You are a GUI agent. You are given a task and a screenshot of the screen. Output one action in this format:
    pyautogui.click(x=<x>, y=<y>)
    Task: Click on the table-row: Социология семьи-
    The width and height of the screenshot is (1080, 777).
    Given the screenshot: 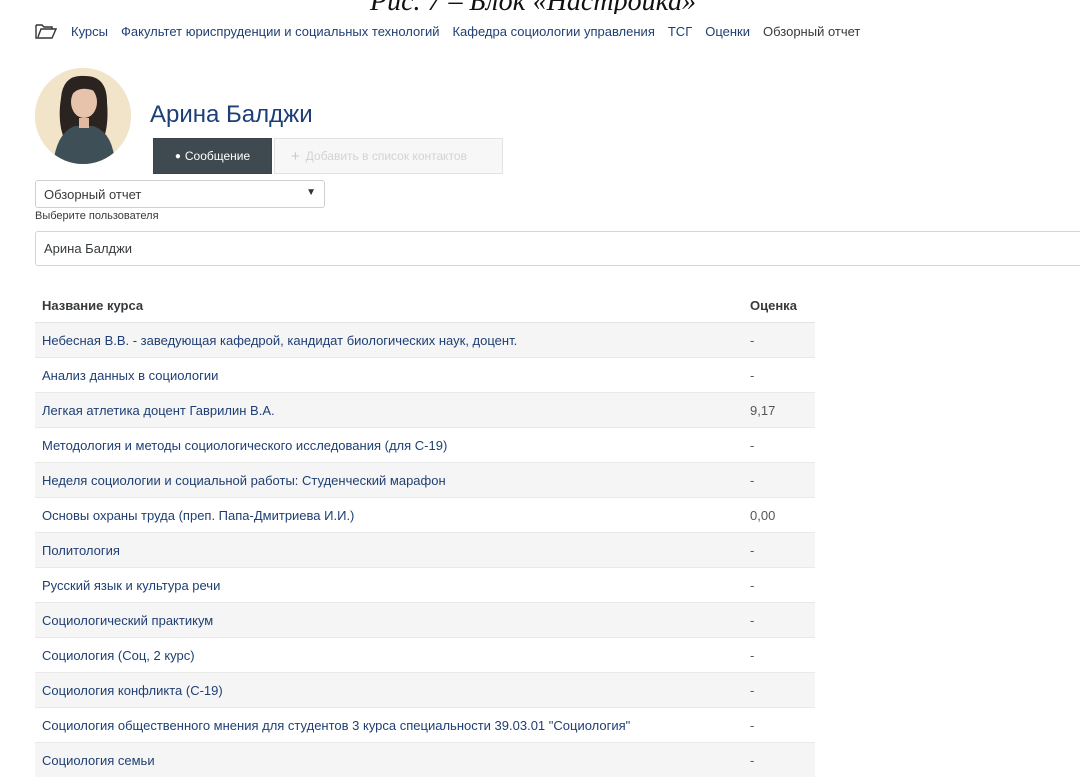 What is the action you would take?
    pyautogui.click(x=425, y=760)
    